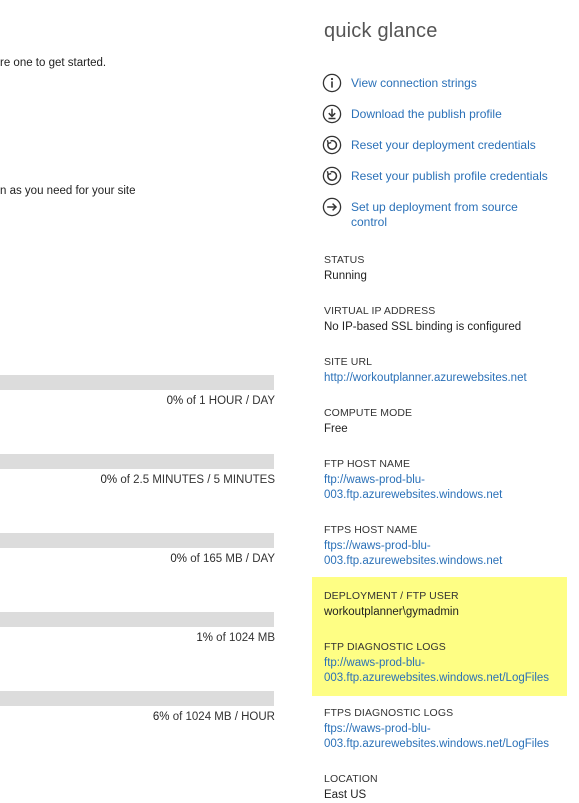 This screenshot has height=803, width=579. I want to click on usage-percent: 1%, so click(204, 638).